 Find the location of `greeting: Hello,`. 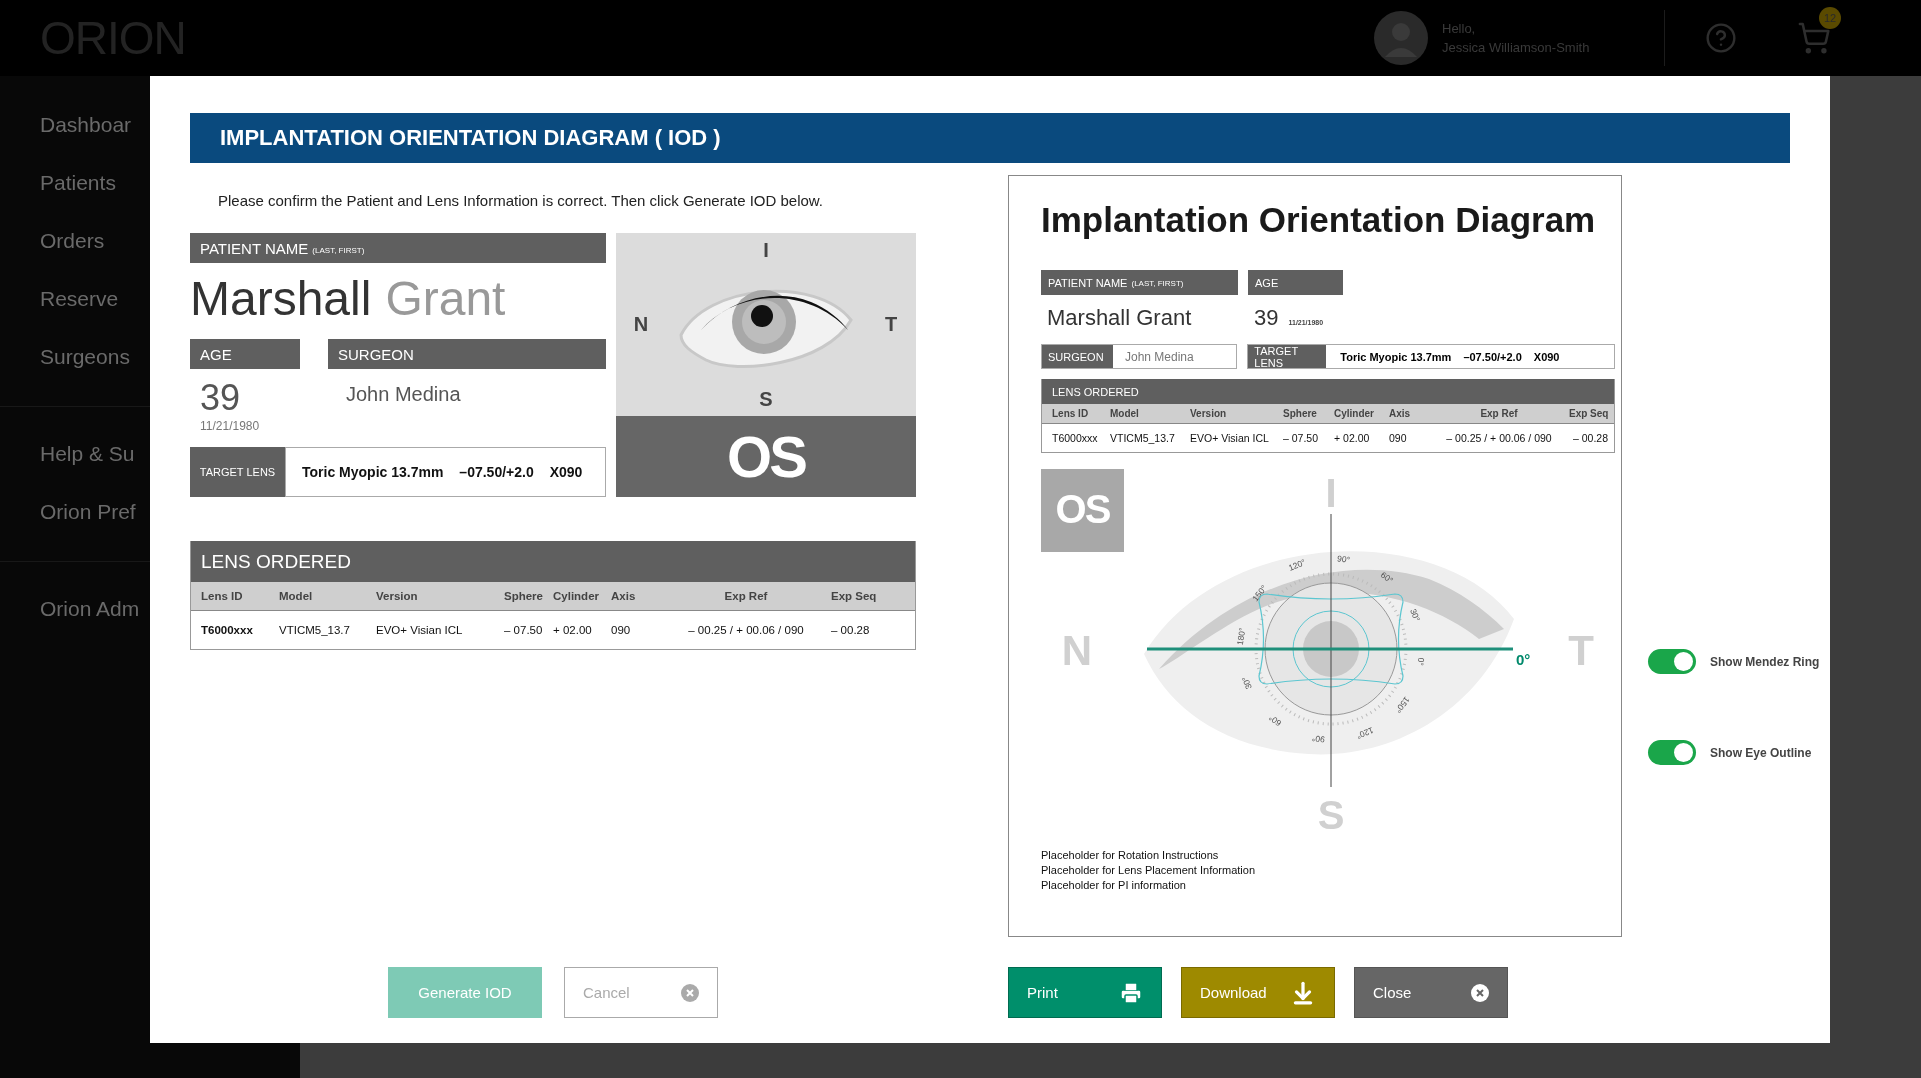

greeting: Hello, is located at coordinates (1459, 28).